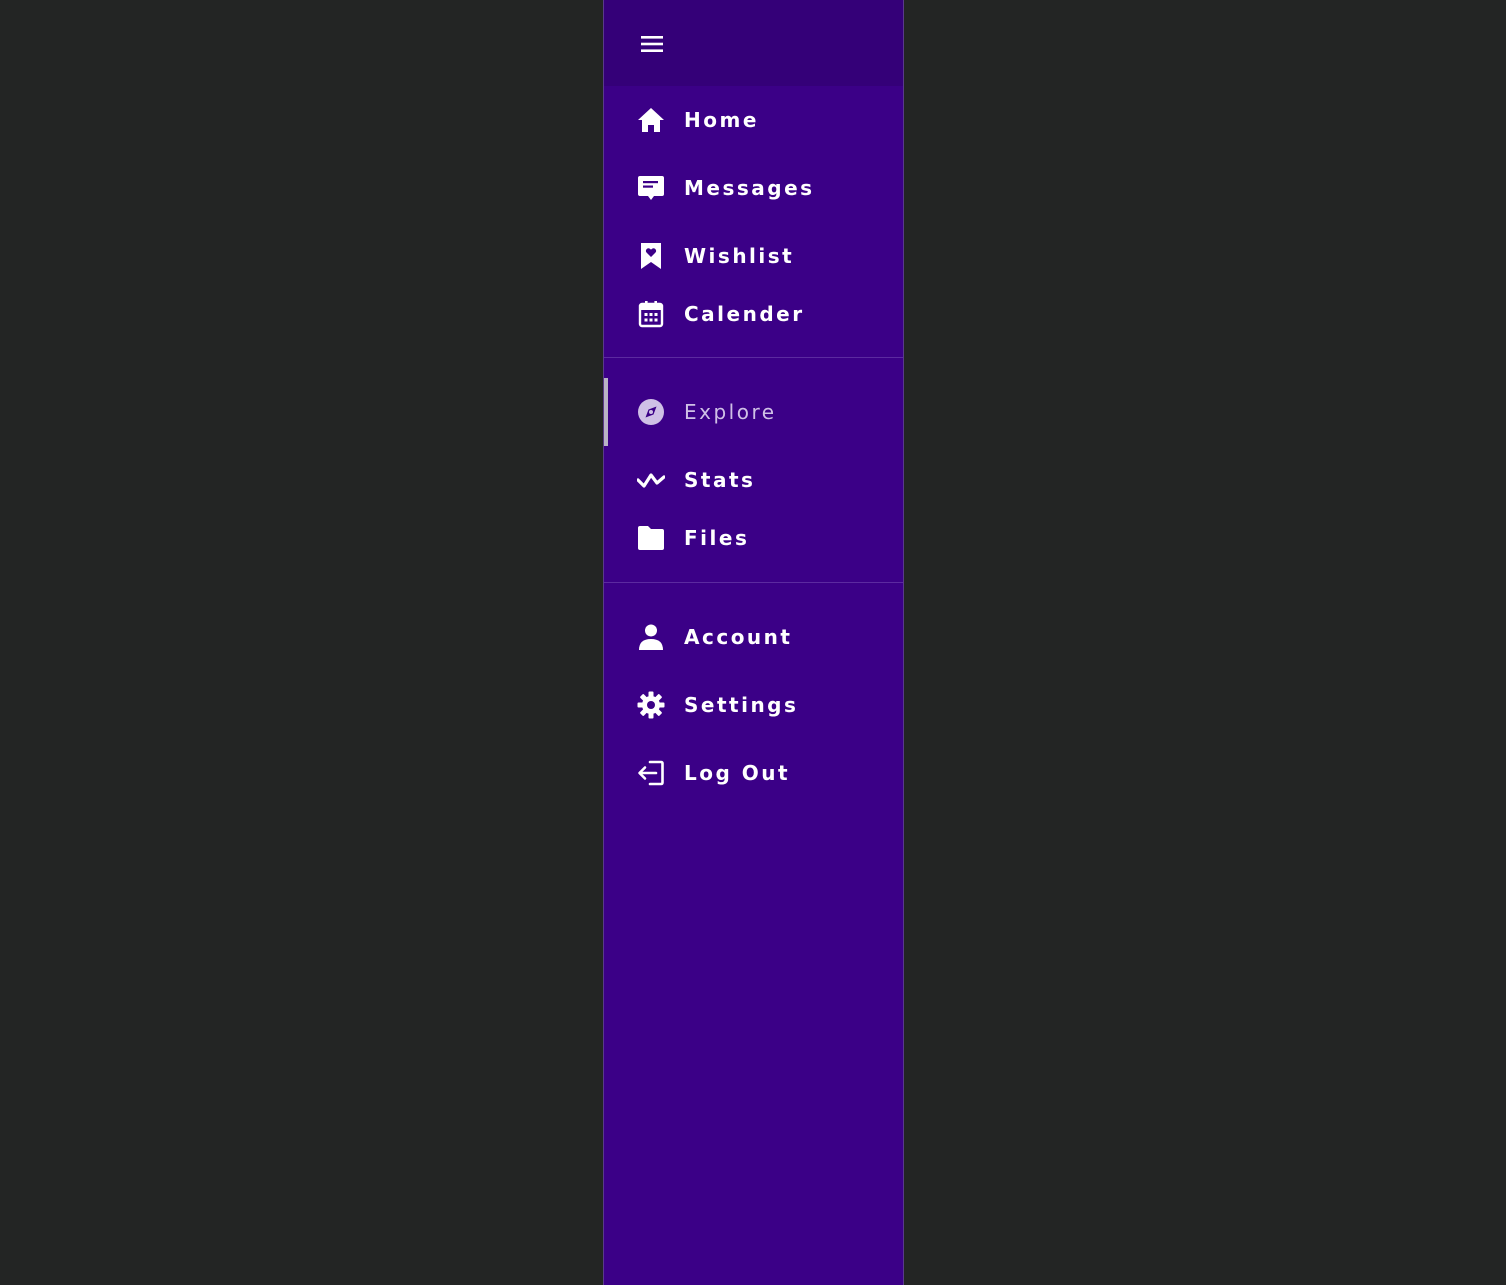 The height and width of the screenshot is (1285, 1506). I want to click on activity-icon, so click(651, 480).